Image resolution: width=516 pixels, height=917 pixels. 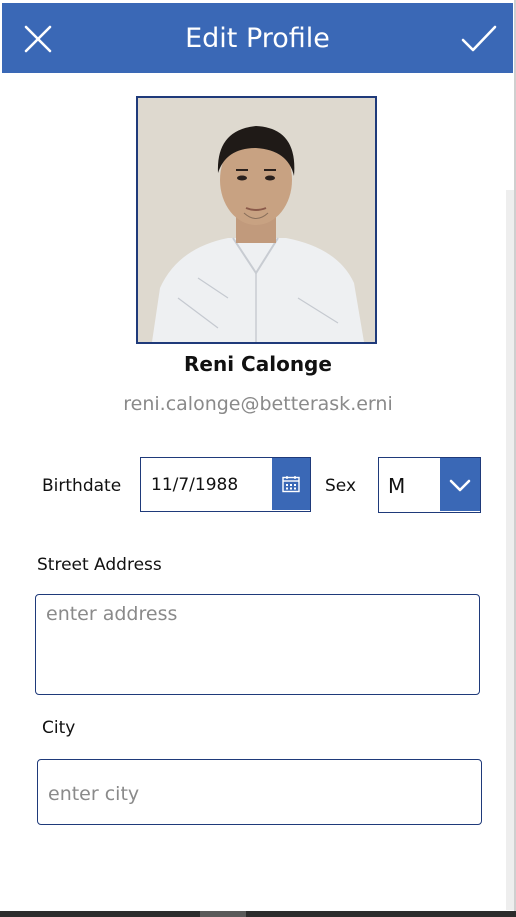 I want to click on profile-name: Reni Calonge, so click(x=258, y=364).